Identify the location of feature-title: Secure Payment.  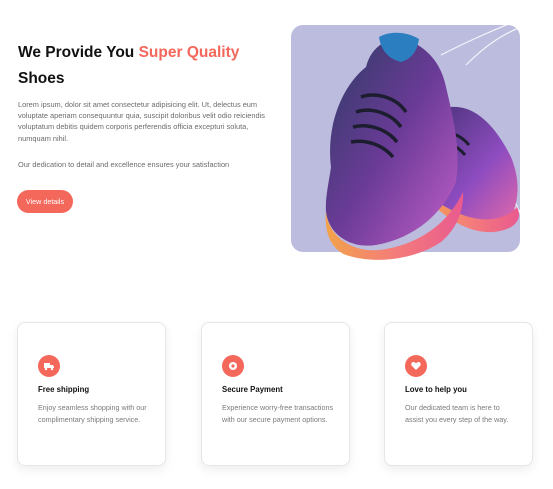
(252, 389).